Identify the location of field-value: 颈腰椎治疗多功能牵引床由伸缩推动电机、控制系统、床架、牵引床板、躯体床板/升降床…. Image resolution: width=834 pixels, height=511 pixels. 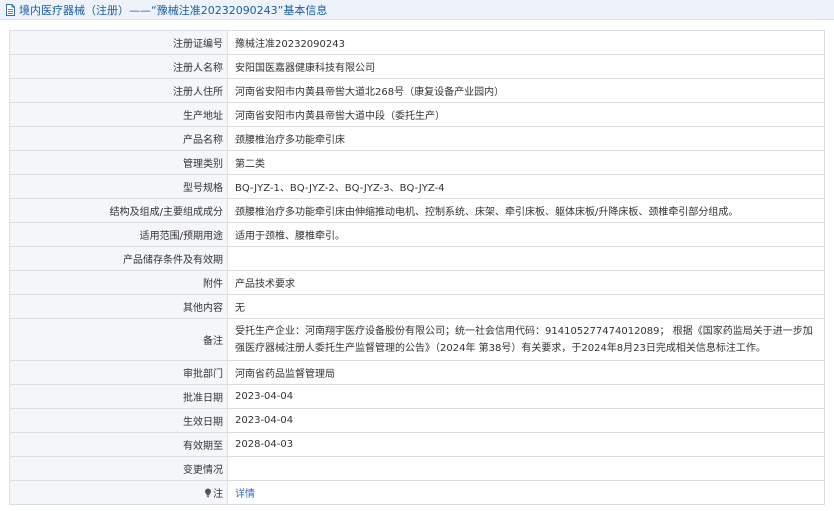
(526, 210).